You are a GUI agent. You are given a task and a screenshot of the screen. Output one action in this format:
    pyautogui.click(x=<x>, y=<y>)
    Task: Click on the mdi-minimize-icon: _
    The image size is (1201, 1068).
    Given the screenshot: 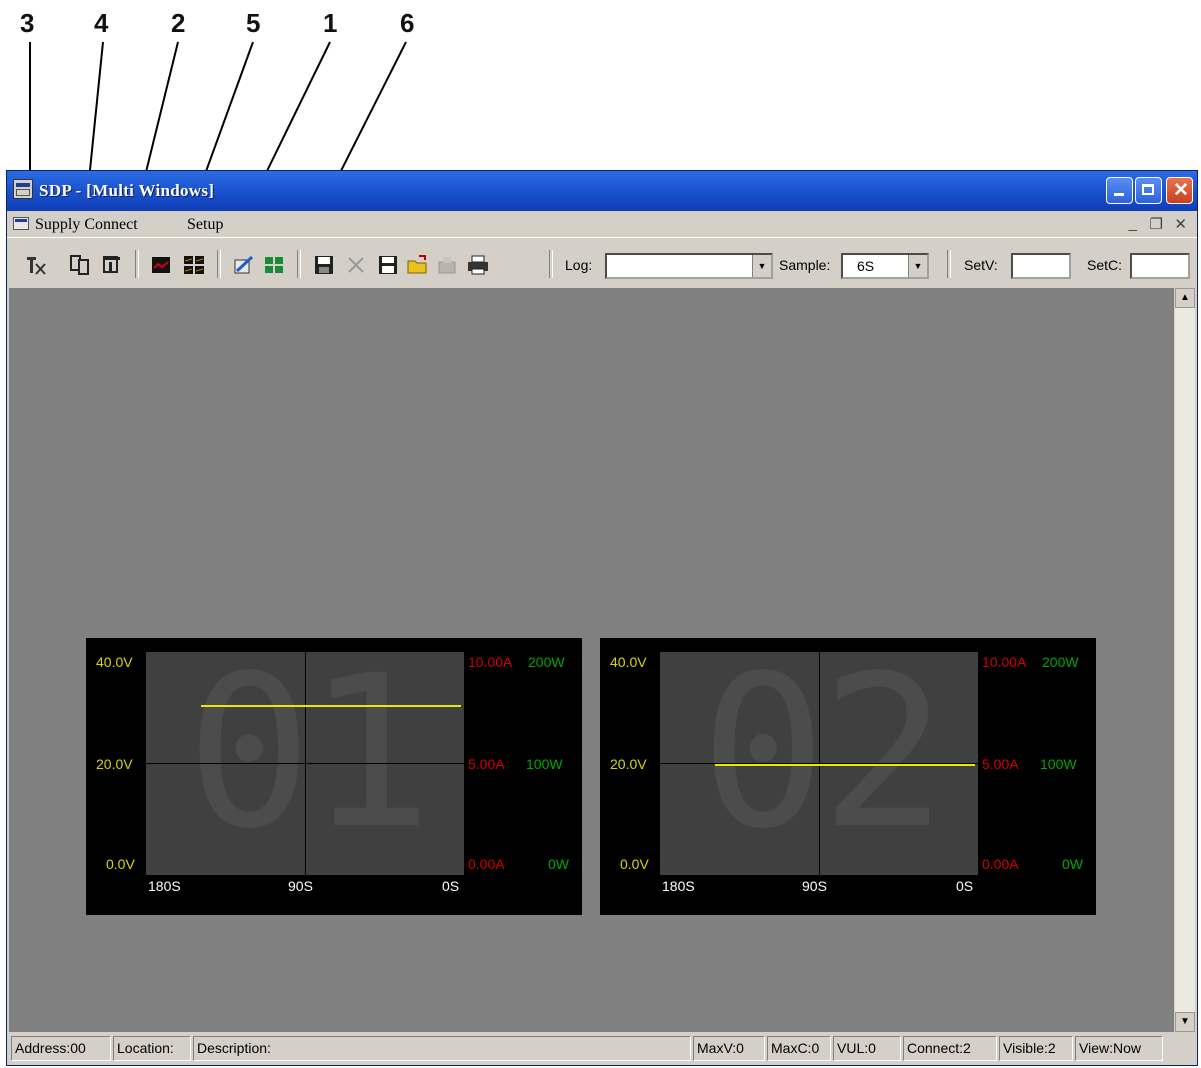 What is the action you would take?
    pyautogui.click(x=1133, y=223)
    